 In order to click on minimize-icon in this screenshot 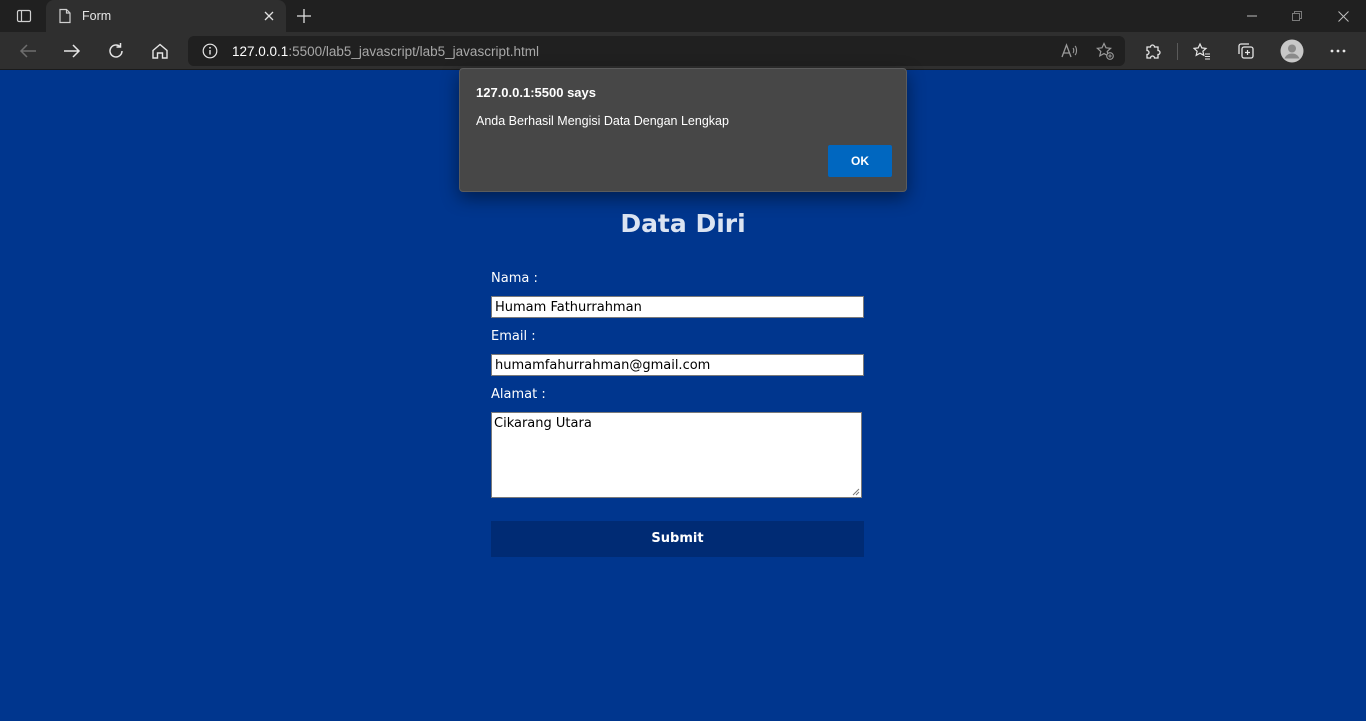, I will do `click(1252, 16)`.